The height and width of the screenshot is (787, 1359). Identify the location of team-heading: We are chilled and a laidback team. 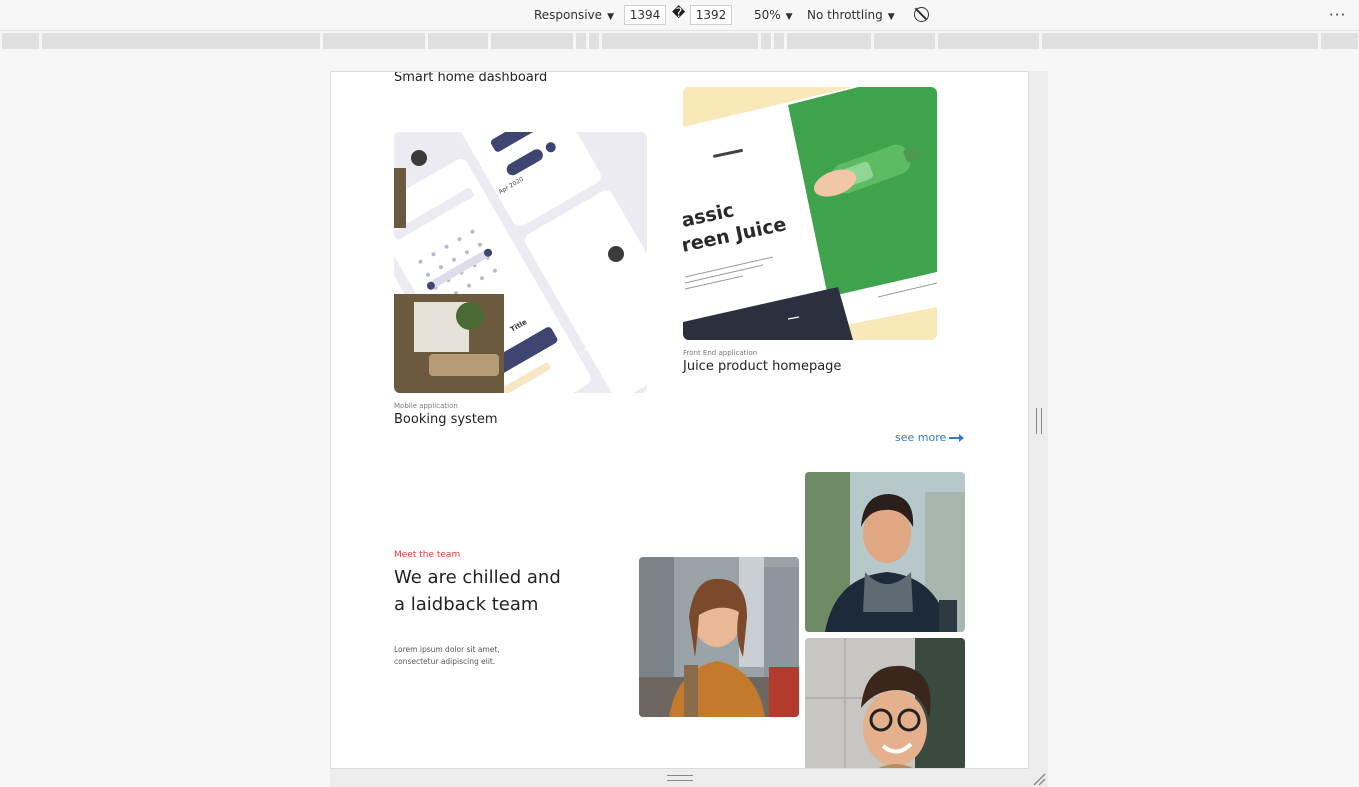
(477, 591).